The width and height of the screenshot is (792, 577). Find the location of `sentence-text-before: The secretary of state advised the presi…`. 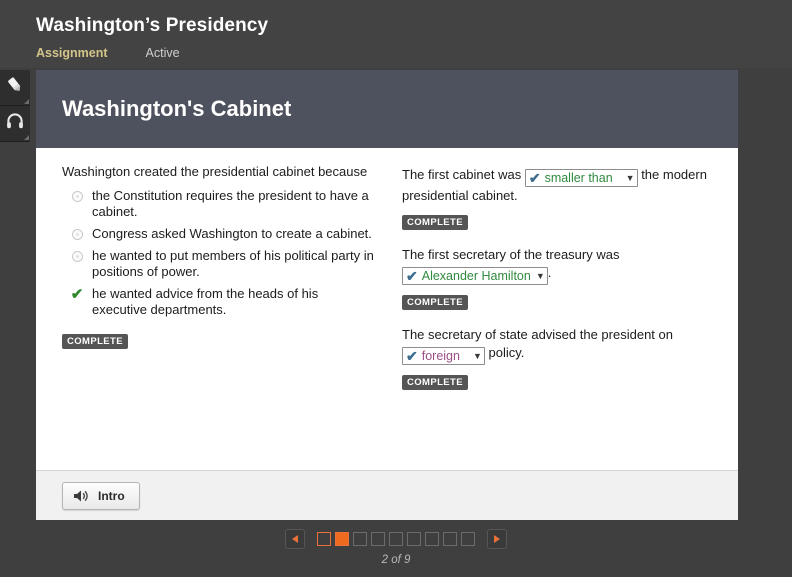

sentence-text-before: The secretary of state advised the presi… is located at coordinates (537, 334).